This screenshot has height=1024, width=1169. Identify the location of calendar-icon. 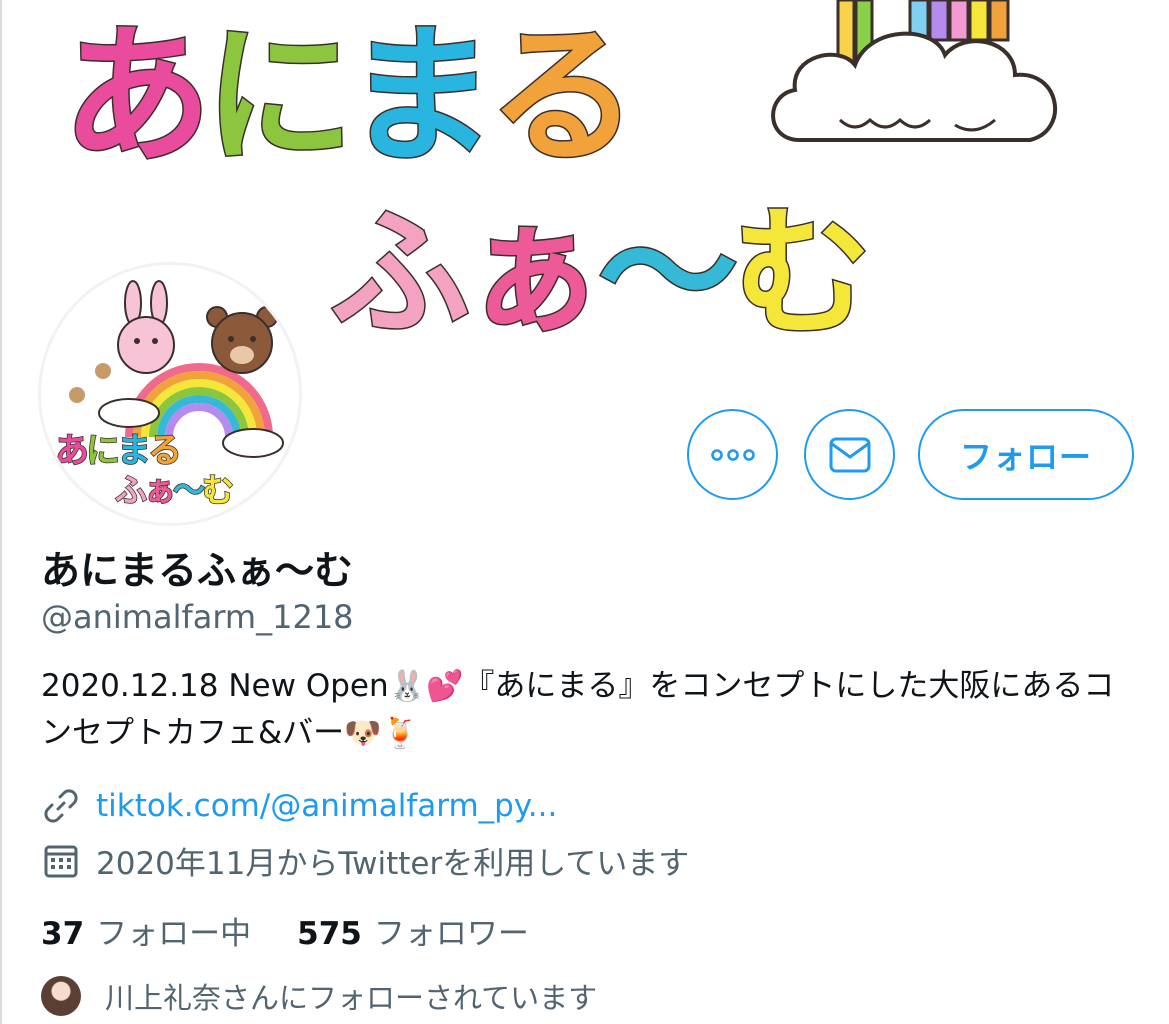
(61, 861).